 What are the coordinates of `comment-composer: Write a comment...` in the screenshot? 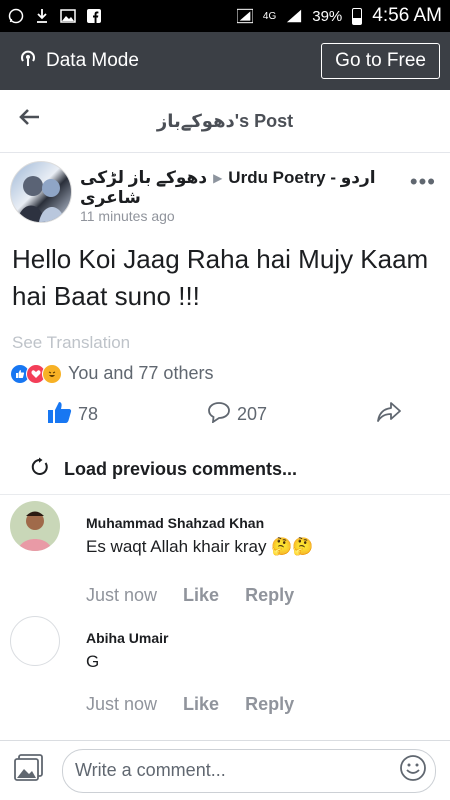 It's located at (225, 770).